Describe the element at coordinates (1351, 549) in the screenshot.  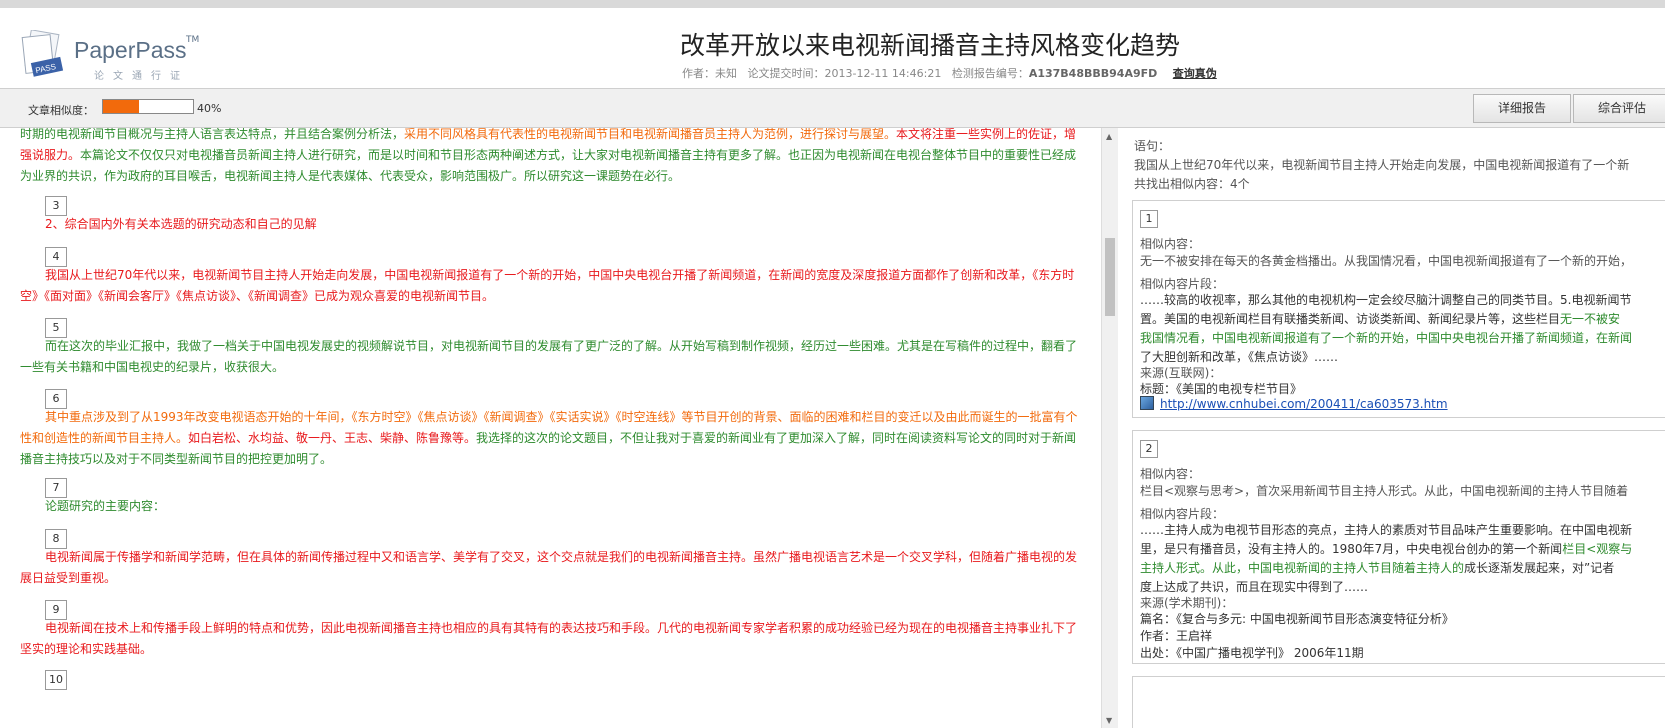
I see `fragment-text: 里，是只有播音员，没有主持人的。1980年7月，中央电视台创办的第一个新闻` at that location.